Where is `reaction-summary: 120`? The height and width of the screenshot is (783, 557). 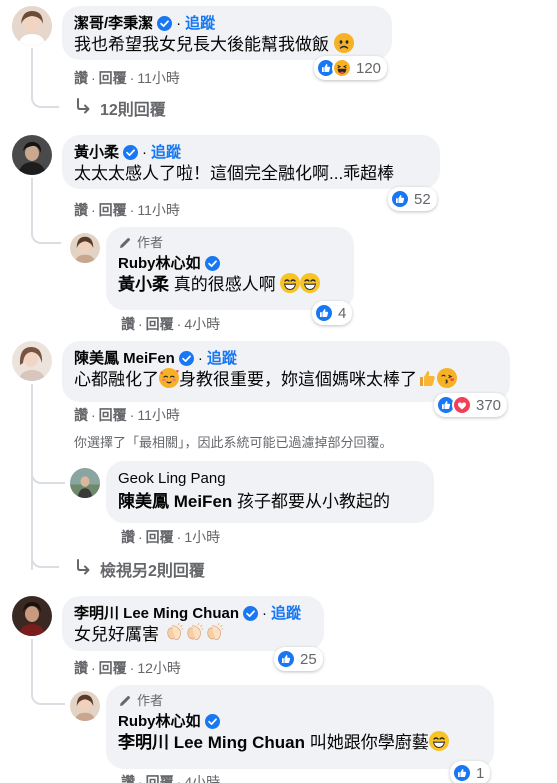
reaction-summary: 120 is located at coordinates (351, 68).